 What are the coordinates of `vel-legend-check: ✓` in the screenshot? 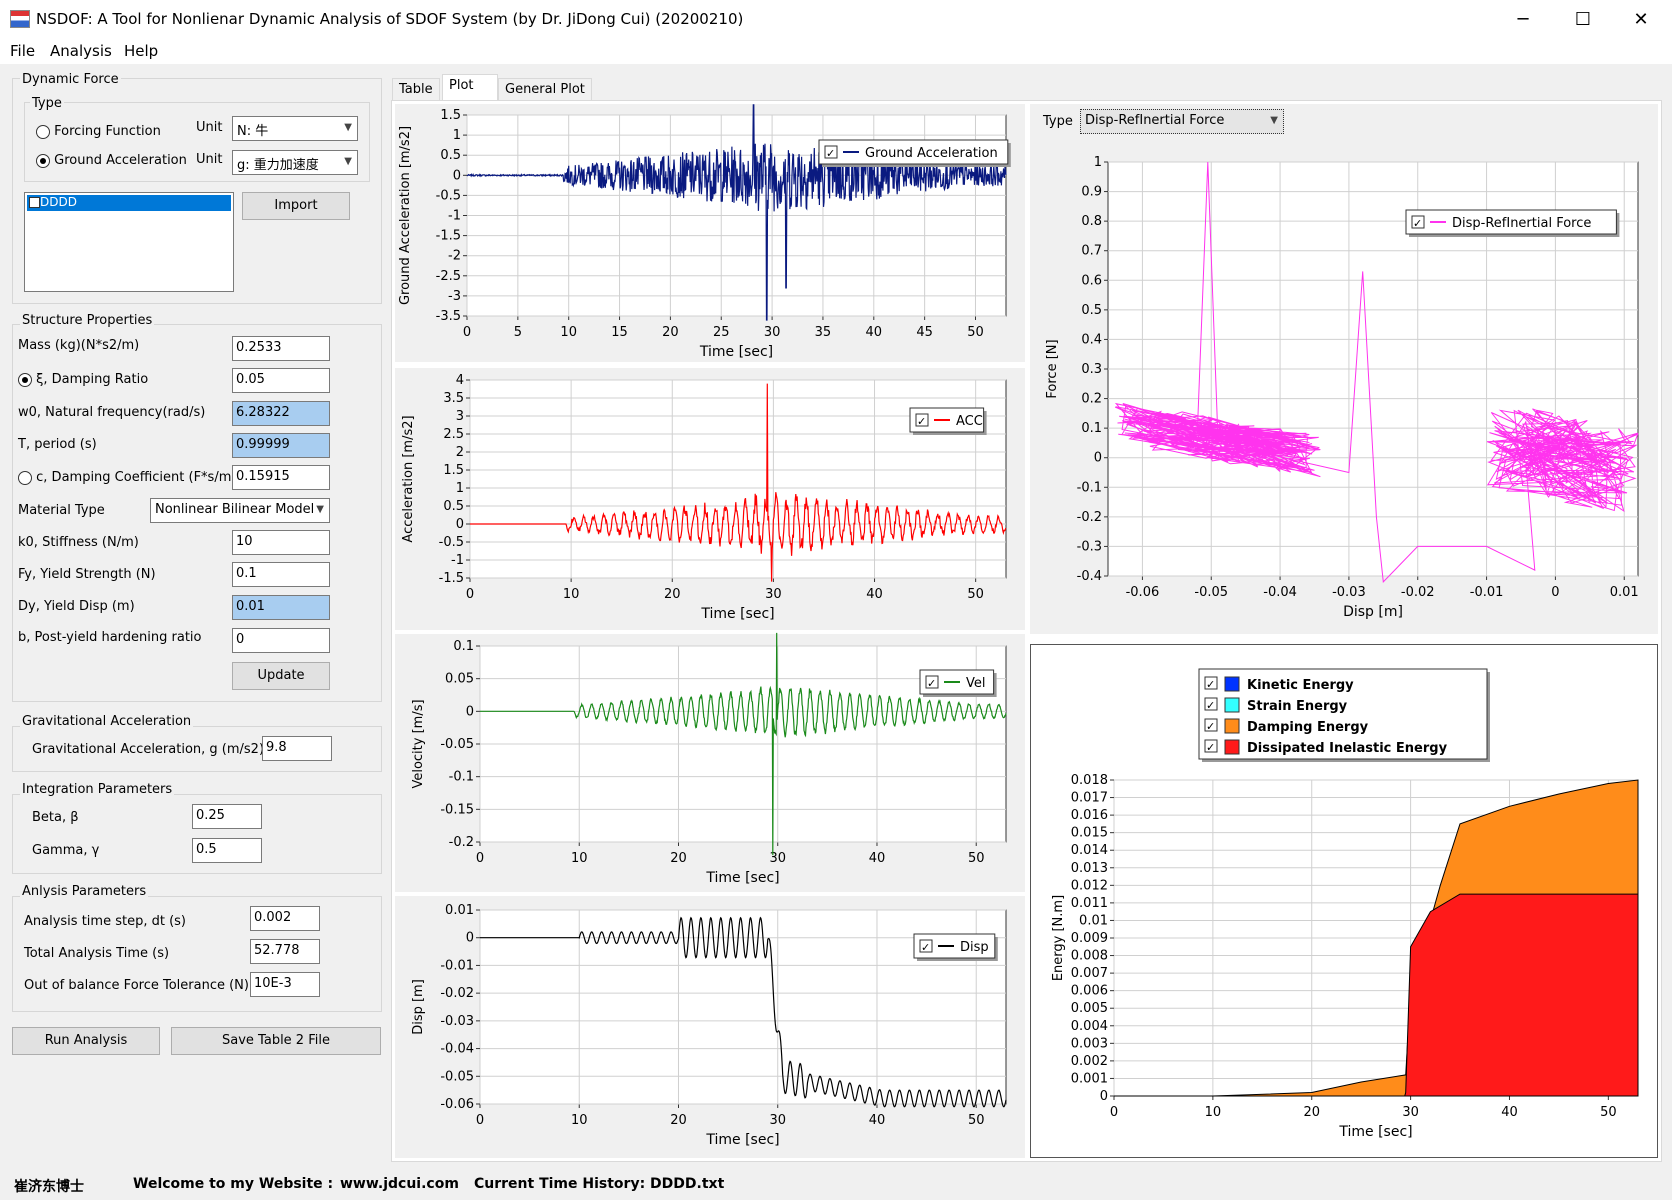 It's located at (931, 683).